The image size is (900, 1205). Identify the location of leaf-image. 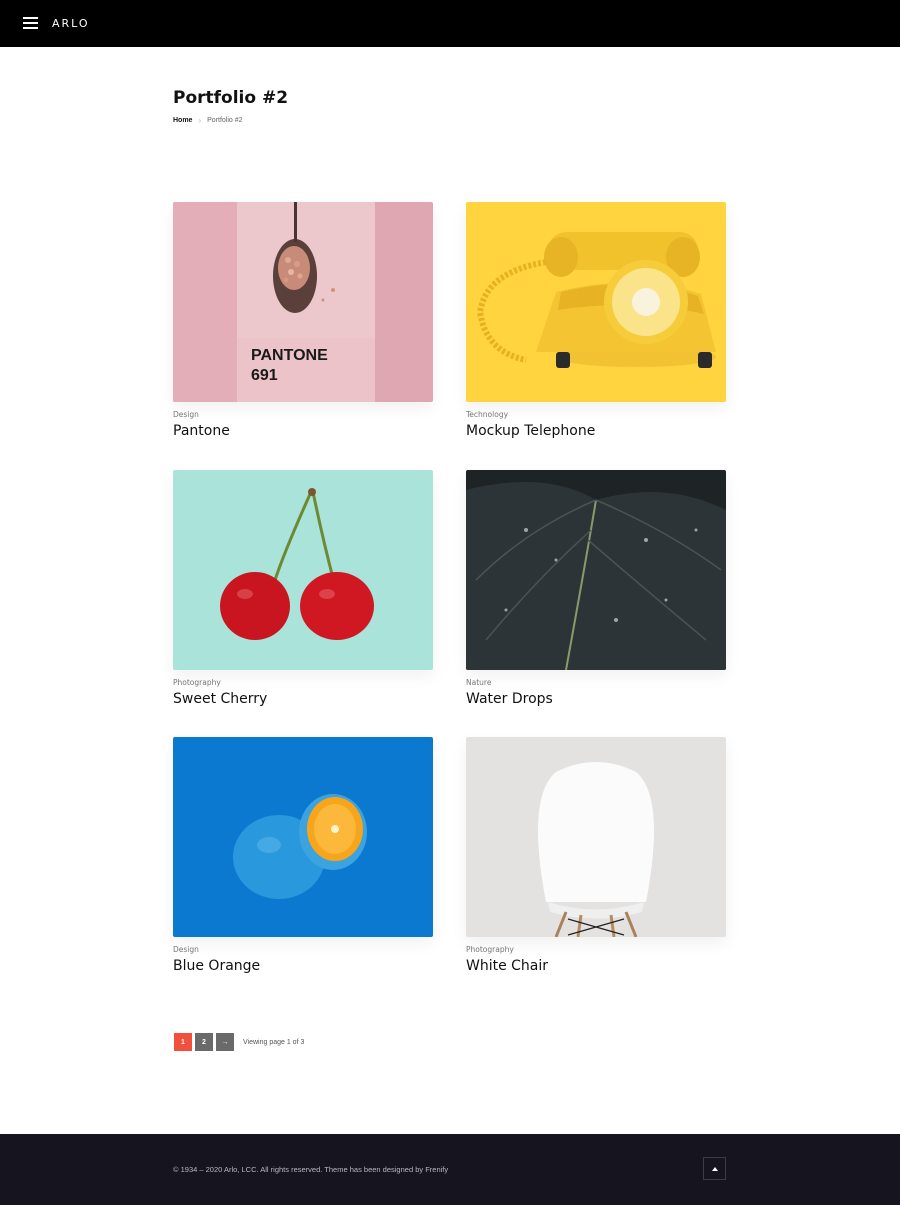
(596, 570).